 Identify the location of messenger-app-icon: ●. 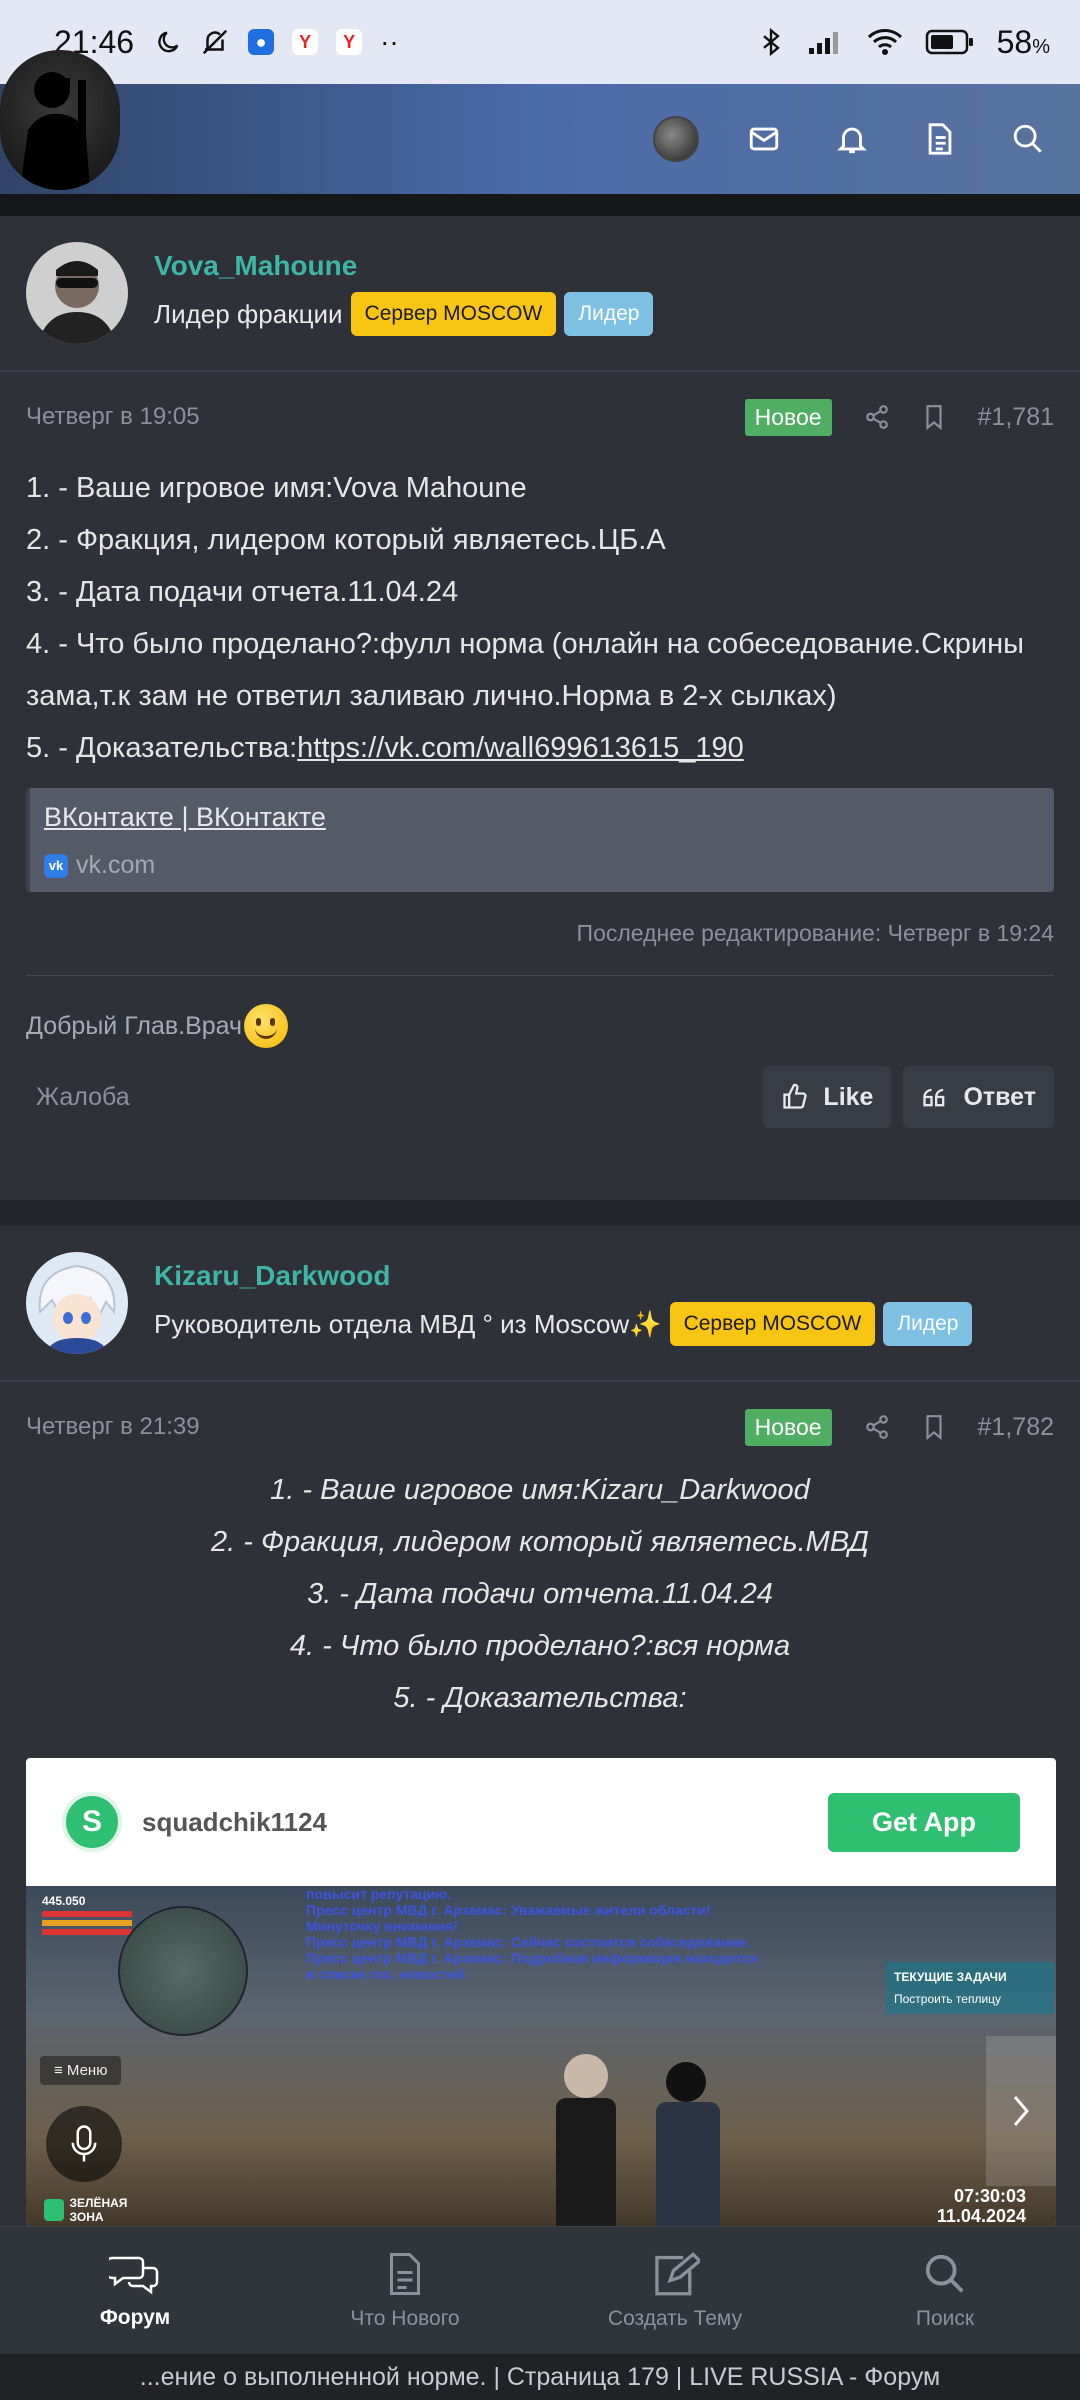
(261, 42).